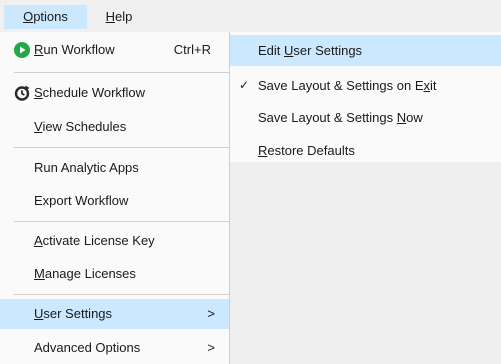 The height and width of the screenshot is (364, 501). I want to click on mnemonic: A, so click(38, 240).